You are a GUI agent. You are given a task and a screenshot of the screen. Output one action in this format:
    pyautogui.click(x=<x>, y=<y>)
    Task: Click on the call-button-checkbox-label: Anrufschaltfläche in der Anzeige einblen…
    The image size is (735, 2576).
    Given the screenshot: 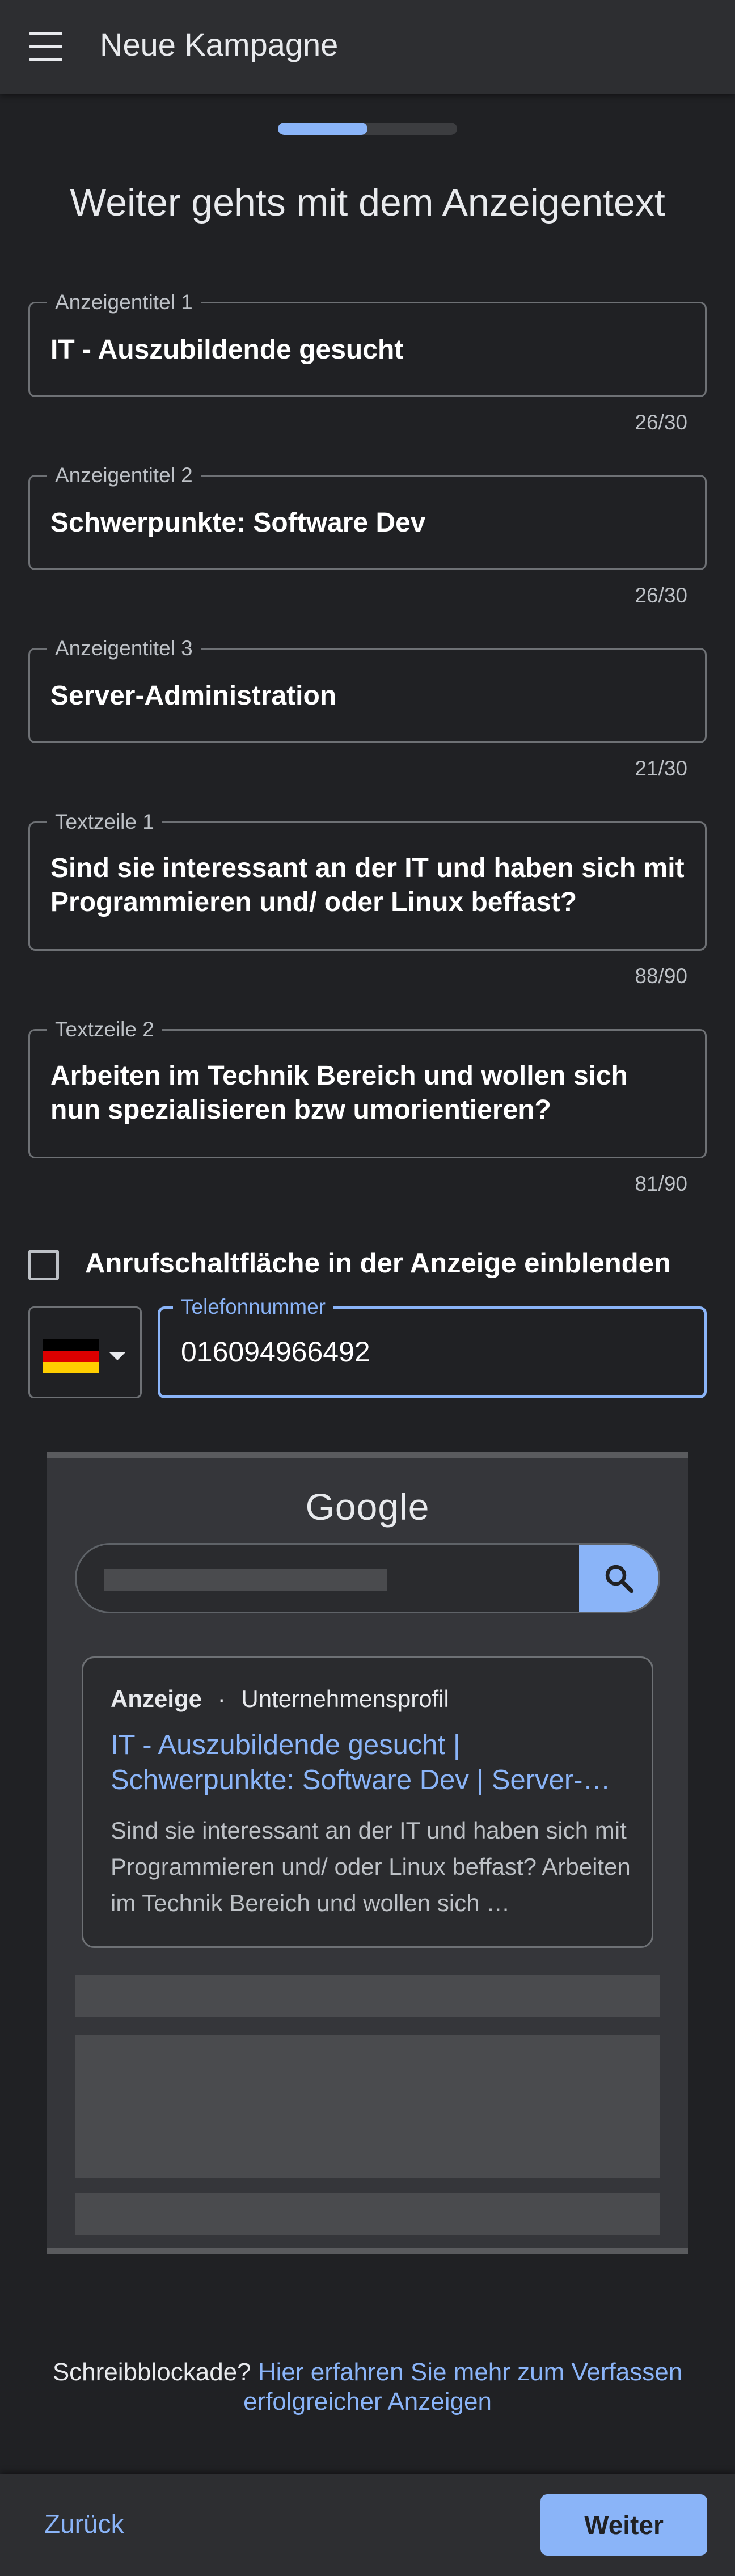 What is the action you would take?
    pyautogui.click(x=378, y=1263)
    